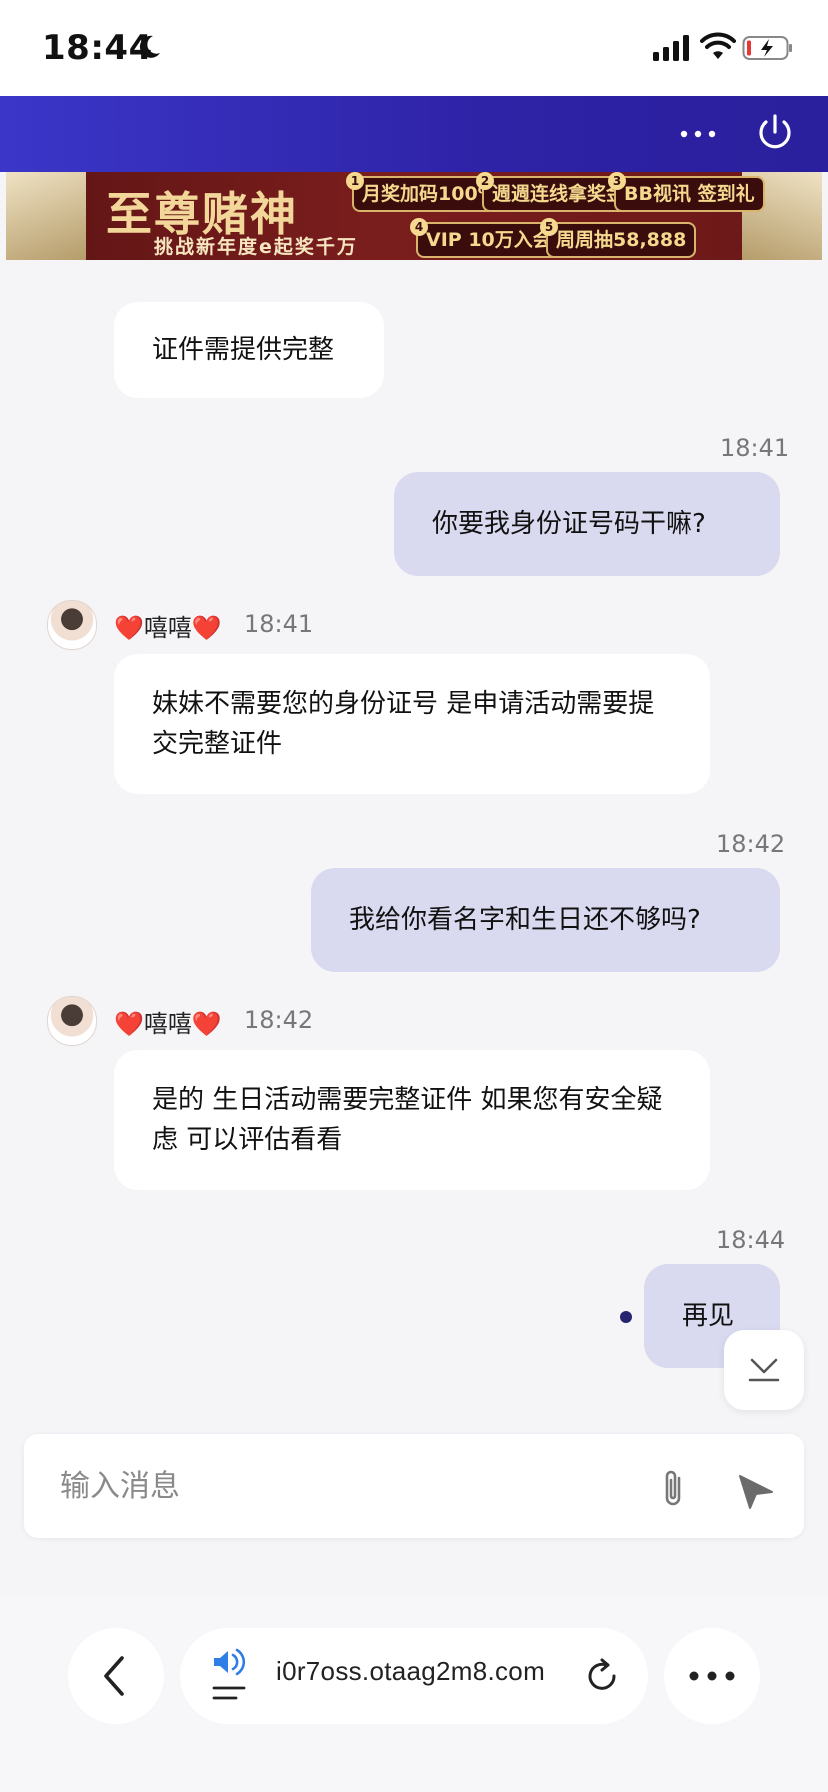  I want to click on power-icon, so click(775, 133).